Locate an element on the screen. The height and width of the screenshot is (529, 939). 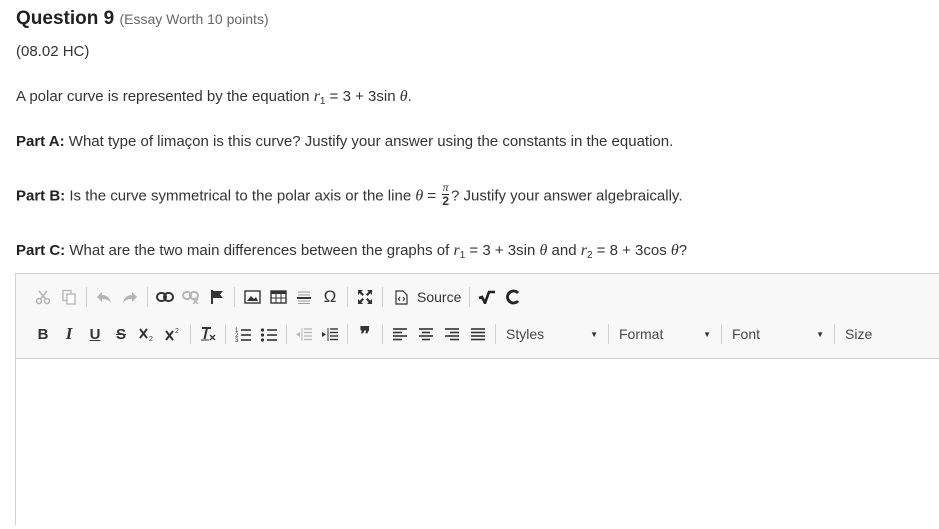
size-dropdown-label: Size is located at coordinates (859, 334).